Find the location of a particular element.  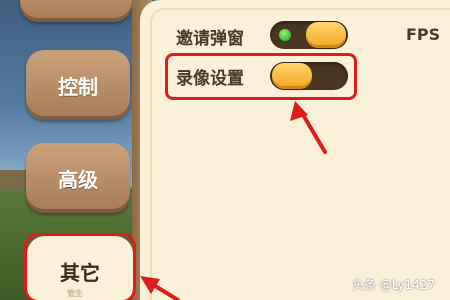

arrow-to-other-tab-icon is located at coordinates (160, 288).